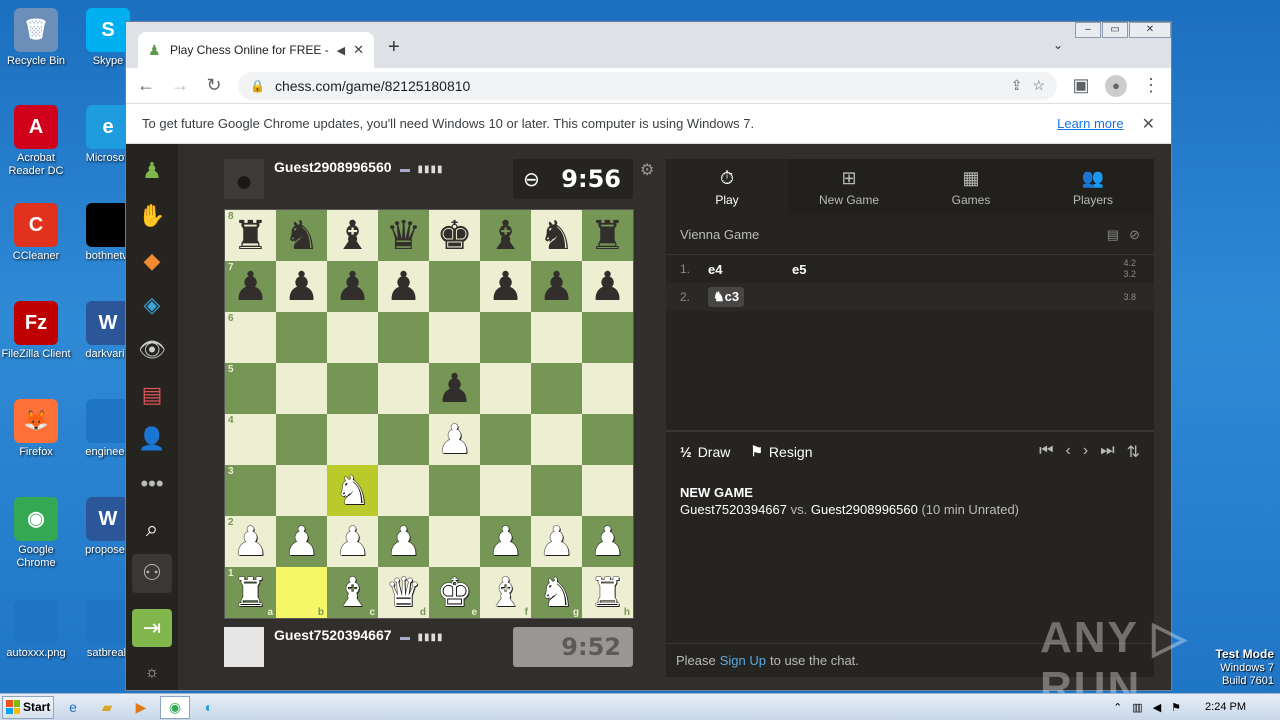 Image resolution: width=1280 pixels, height=720 pixels. What do you see at coordinates (888, 234) in the screenshot?
I see `opening-name: Vienna Game` at bounding box center [888, 234].